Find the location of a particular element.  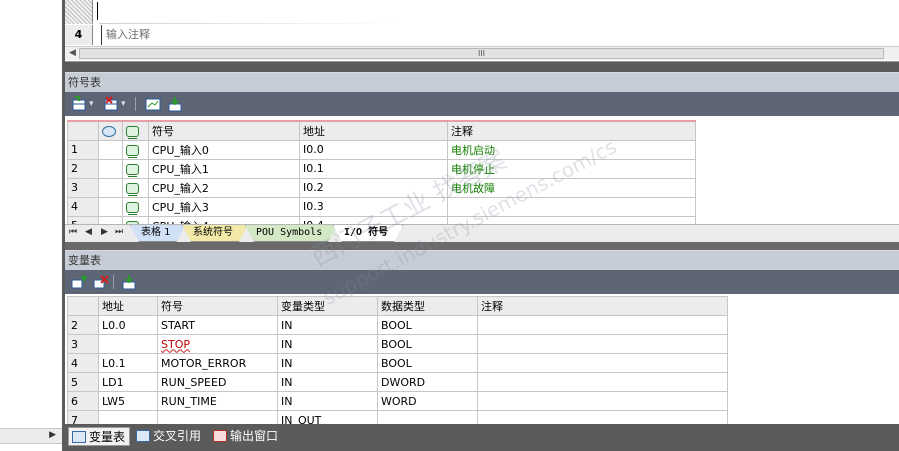

scroll-left-icon: ◀ is located at coordinates (72, 53).